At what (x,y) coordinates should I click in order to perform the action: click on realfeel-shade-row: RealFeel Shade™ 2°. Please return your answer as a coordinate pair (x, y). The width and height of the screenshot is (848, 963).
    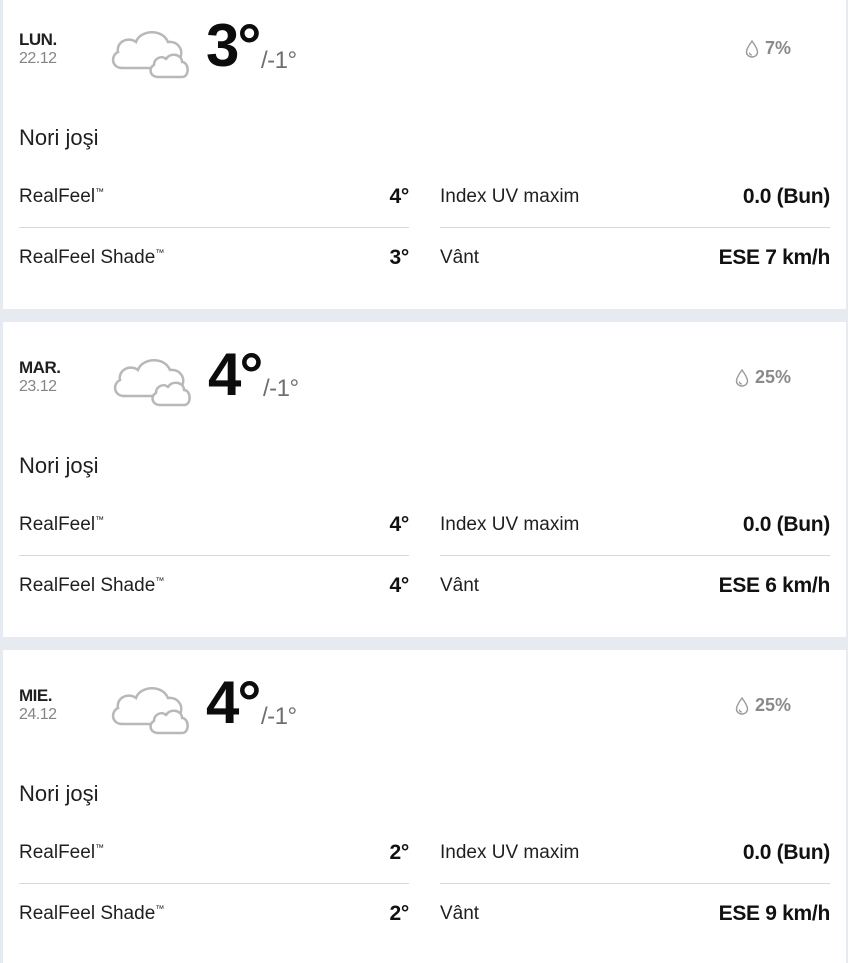
    Looking at the image, I should click on (214, 913).